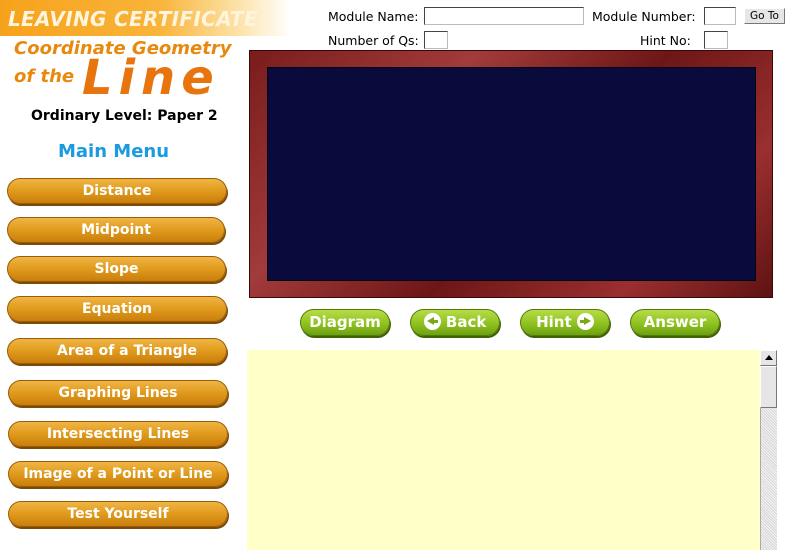 The image size is (798, 550). What do you see at coordinates (764, 16) in the screenshot?
I see `goto-button: Go To` at bounding box center [764, 16].